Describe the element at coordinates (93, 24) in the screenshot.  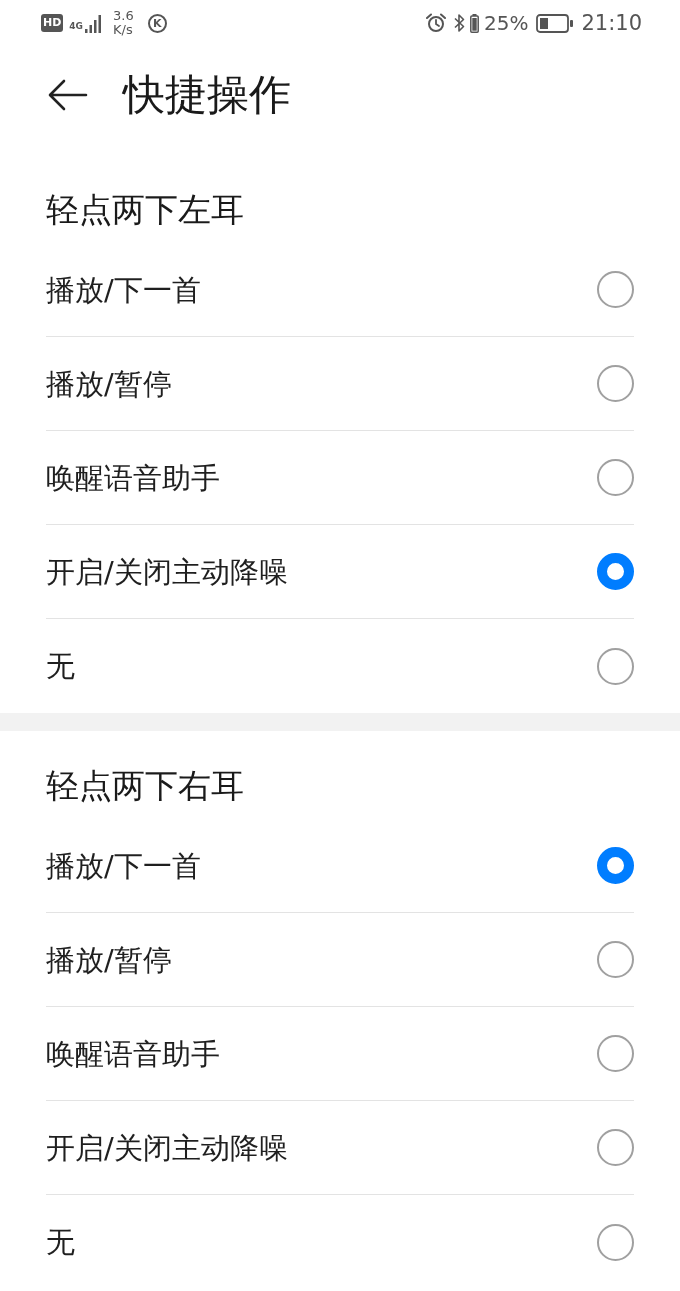
I see `signal-icon` at that location.